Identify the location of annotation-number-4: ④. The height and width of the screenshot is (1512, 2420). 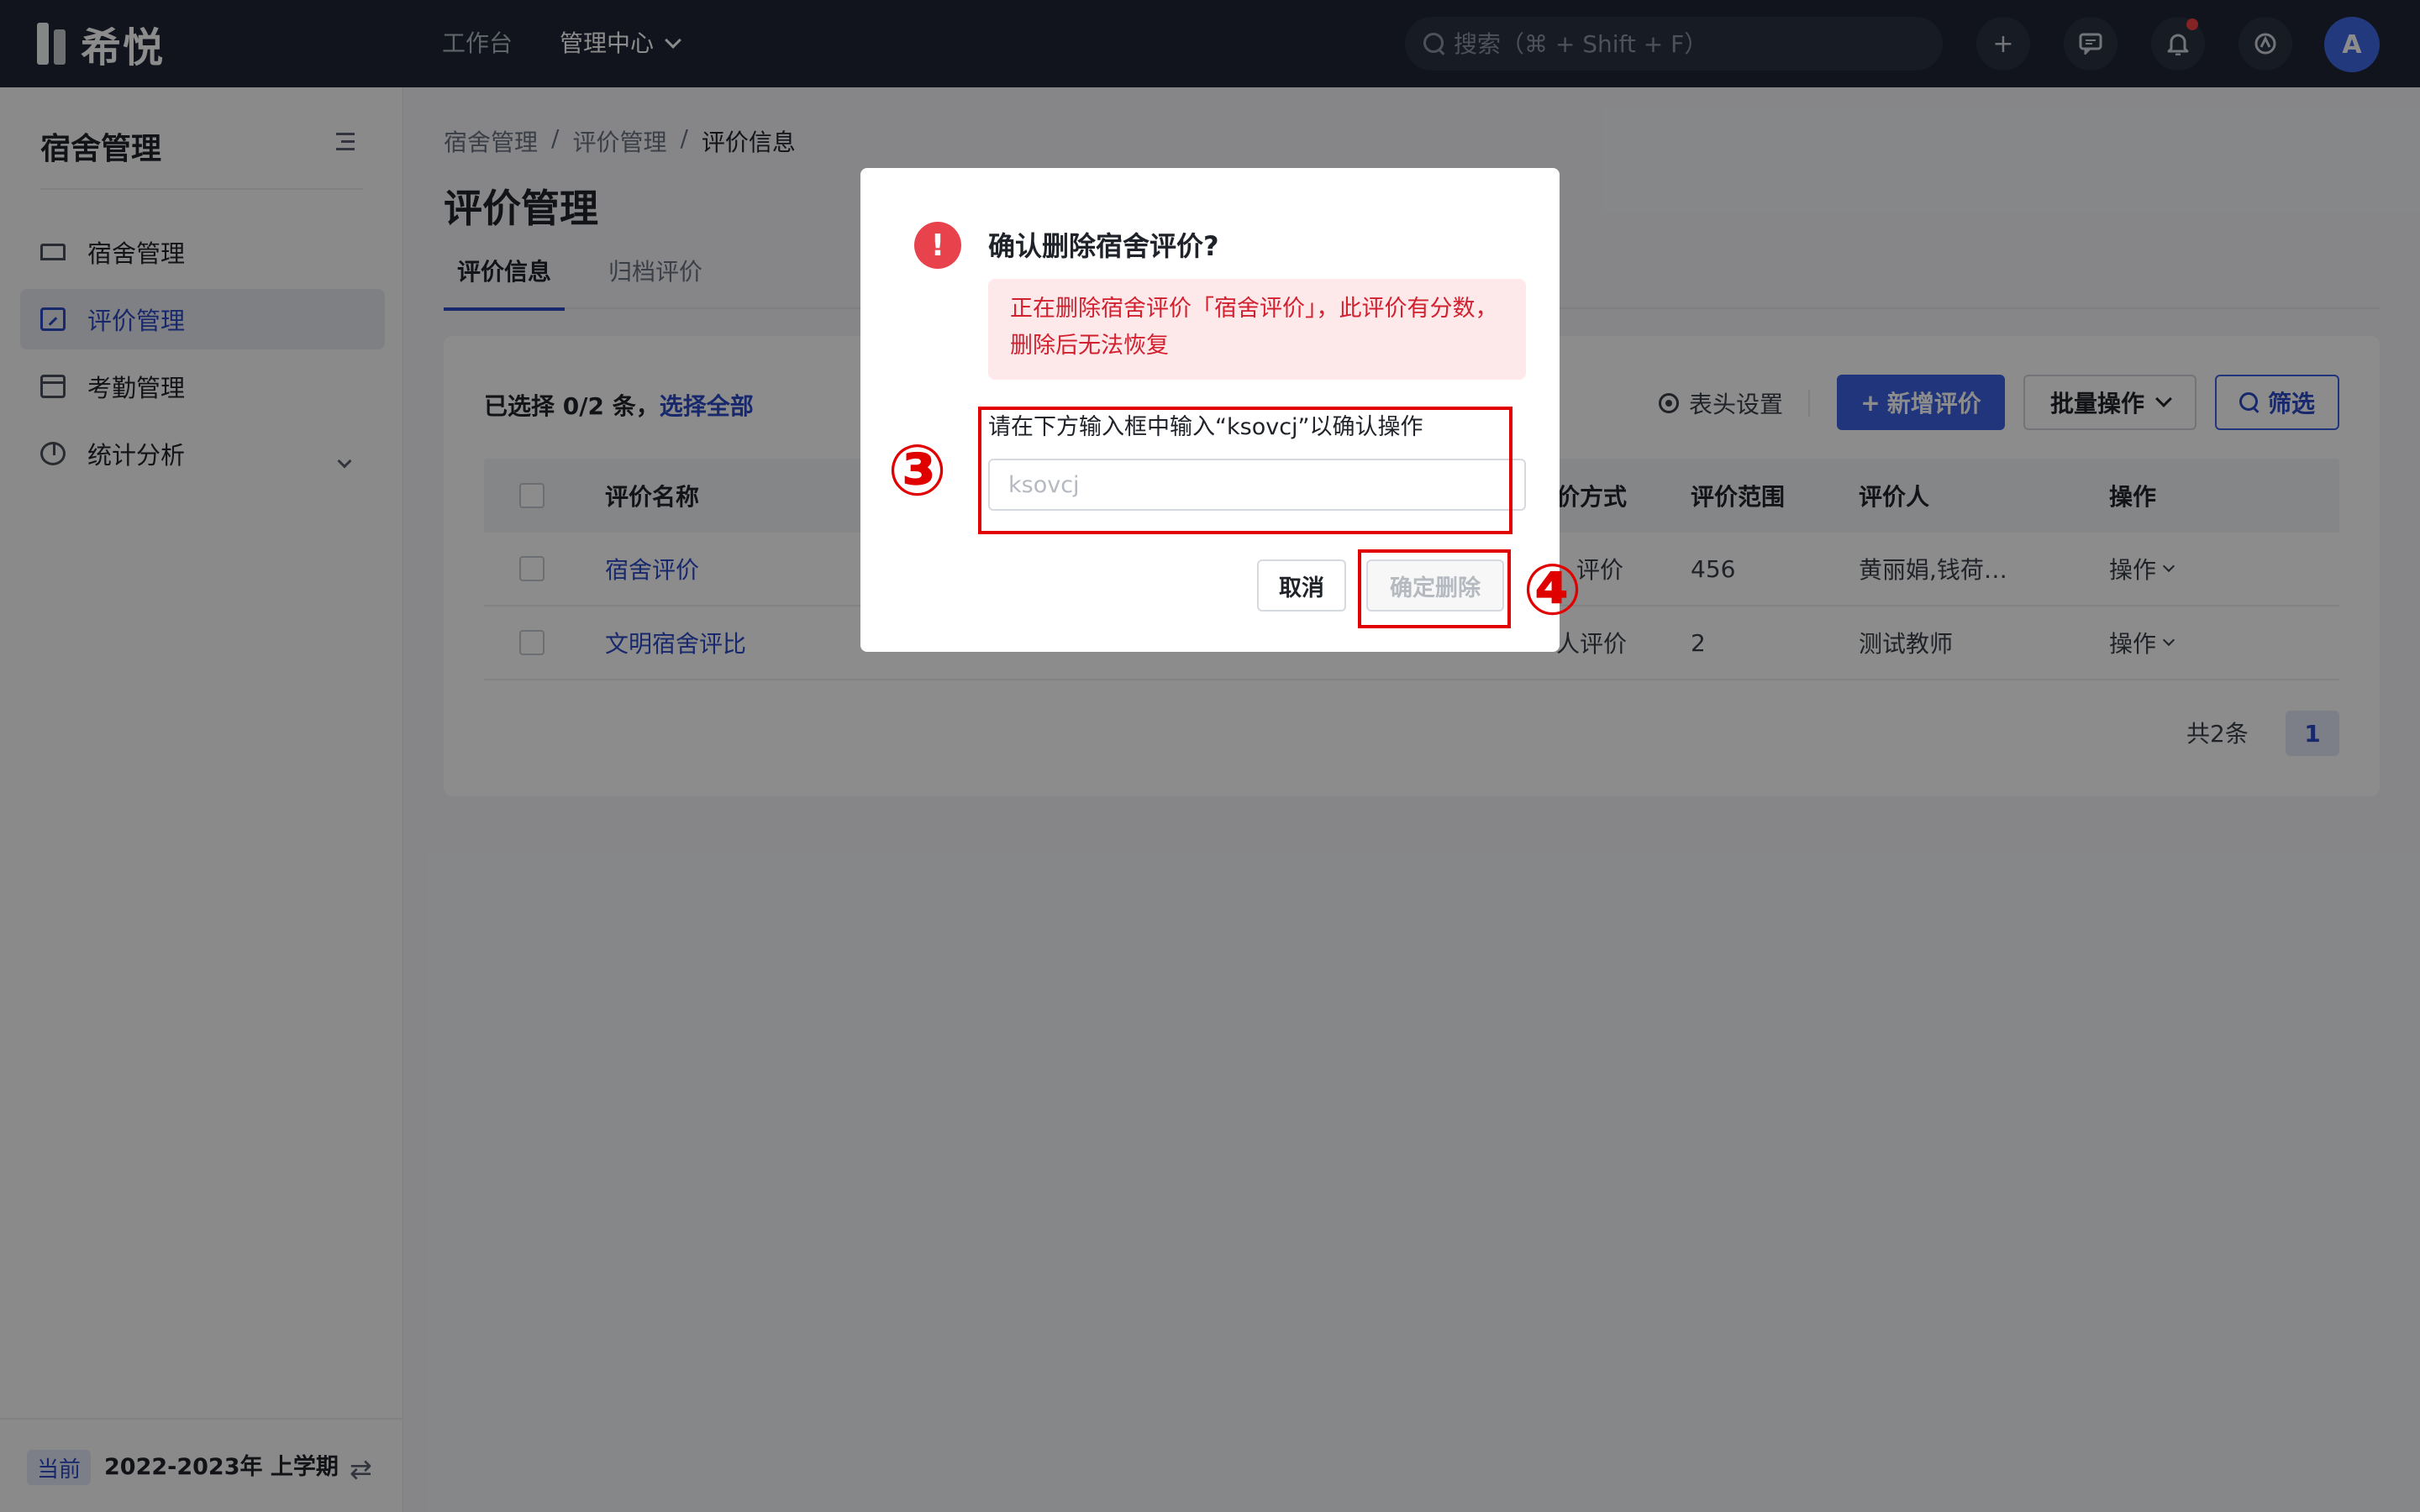
(1553, 590).